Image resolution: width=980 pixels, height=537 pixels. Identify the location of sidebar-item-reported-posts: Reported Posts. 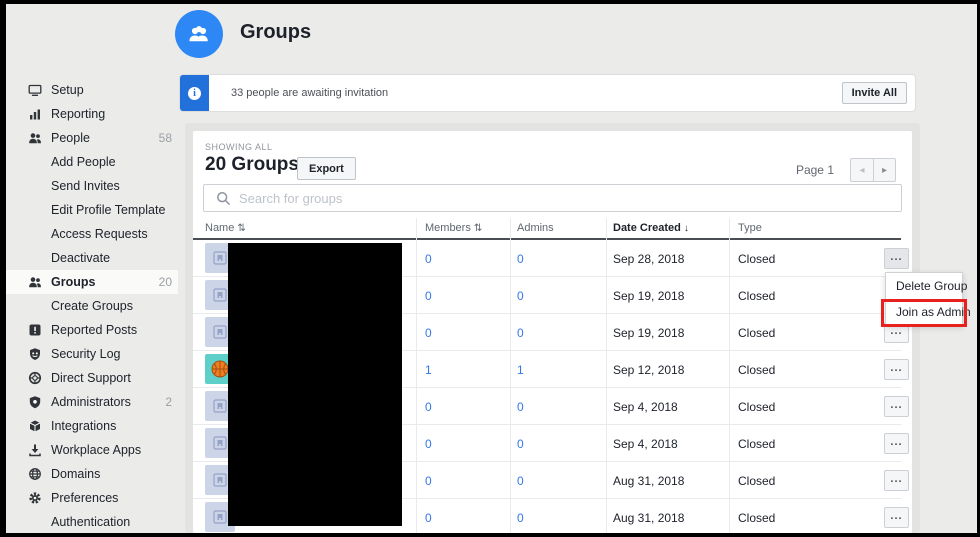
(92, 330).